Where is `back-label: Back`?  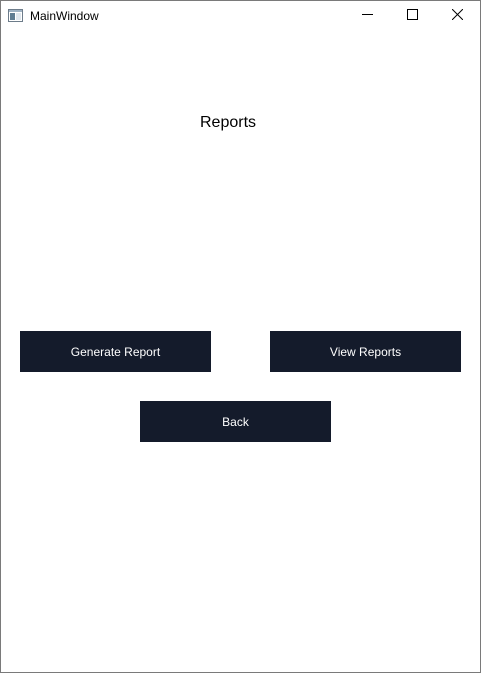
back-label: Back is located at coordinates (235, 421).